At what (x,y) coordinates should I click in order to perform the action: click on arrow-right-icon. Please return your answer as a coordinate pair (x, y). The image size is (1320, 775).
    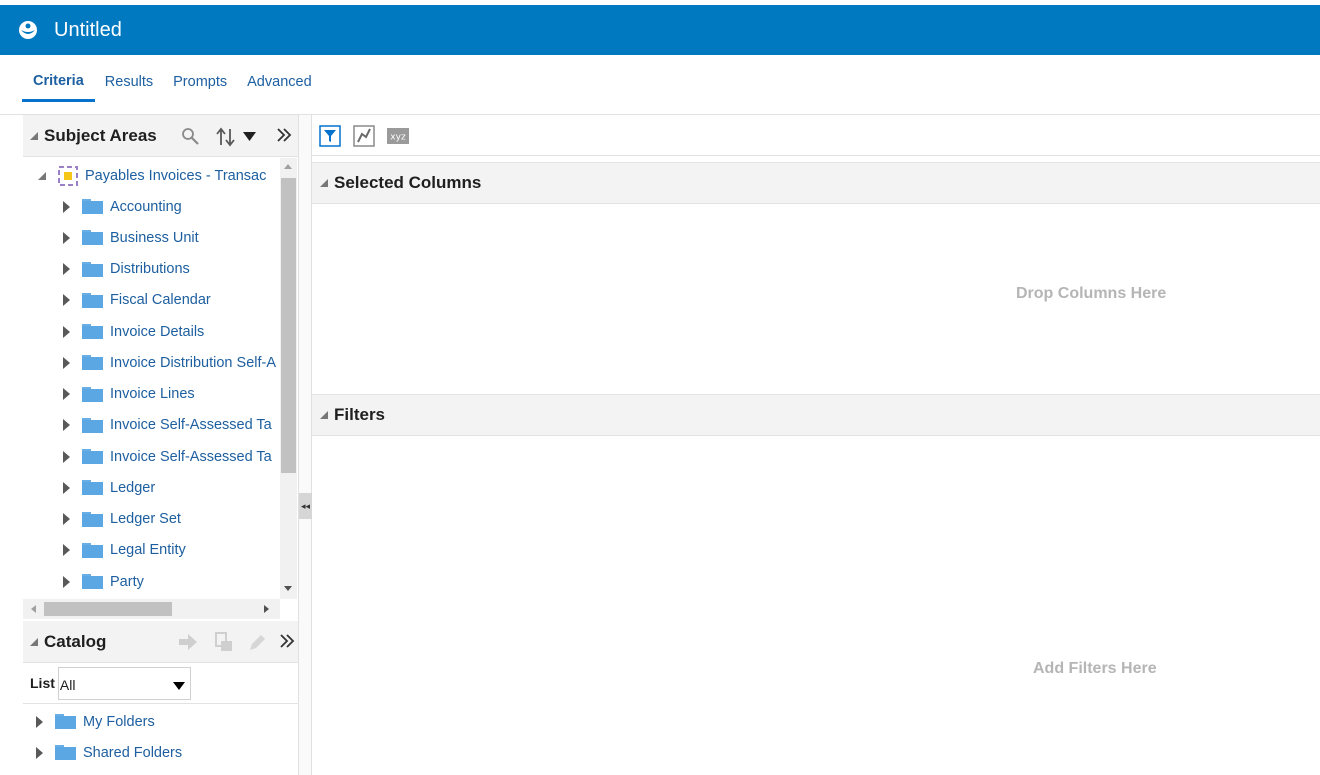
    Looking at the image, I should click on (188, 642).